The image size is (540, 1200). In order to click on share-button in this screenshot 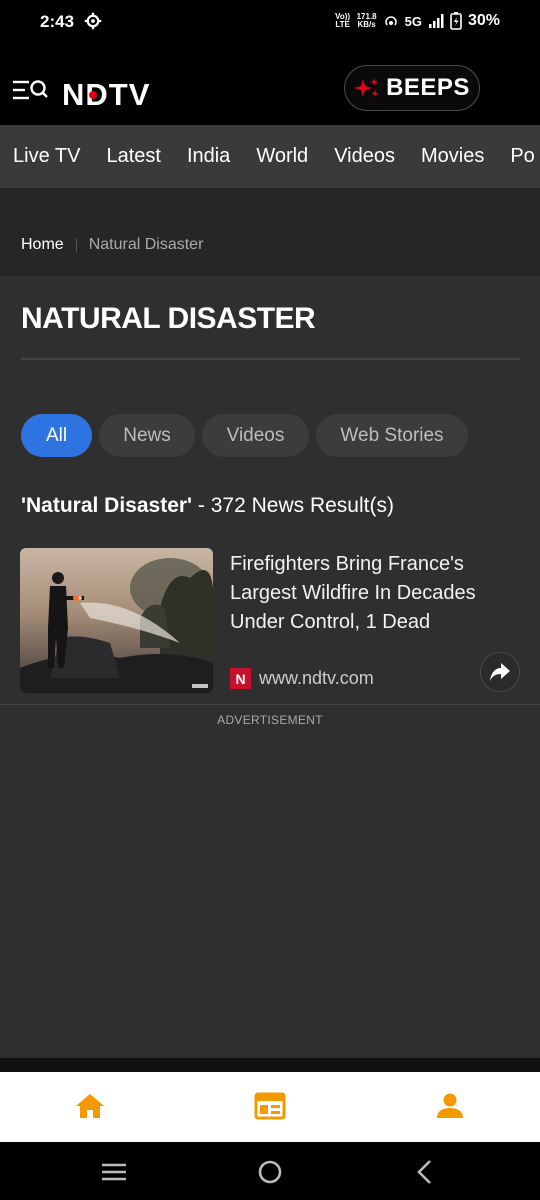, I will do `click(500, 672)`.